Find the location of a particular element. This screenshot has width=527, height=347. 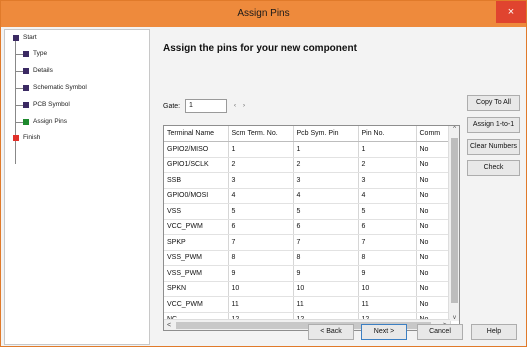

next-button: Next > is located at coordinates (384, 332).